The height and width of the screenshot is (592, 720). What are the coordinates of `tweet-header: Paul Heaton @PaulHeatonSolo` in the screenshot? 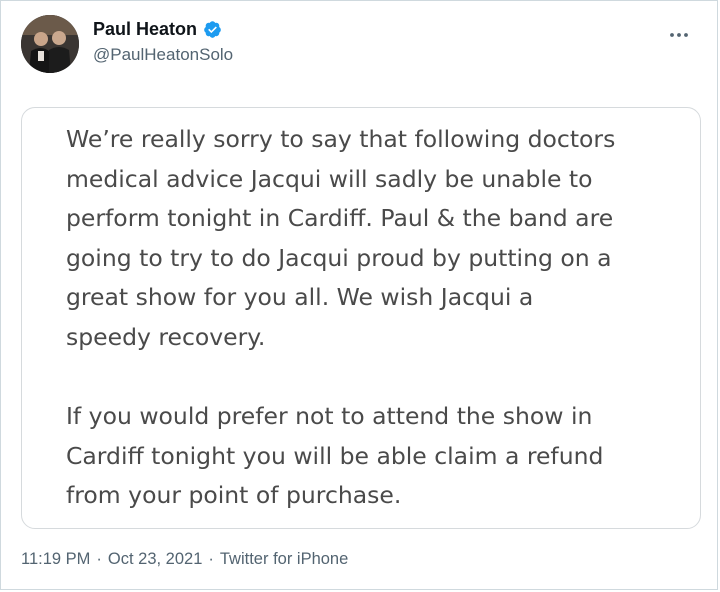 It's located at (359, 45).